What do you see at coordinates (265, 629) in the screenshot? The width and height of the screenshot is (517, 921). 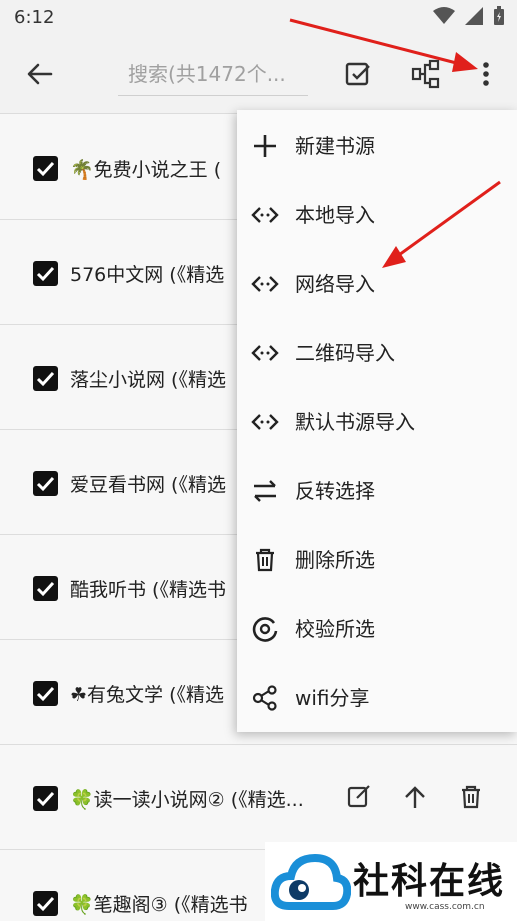 I see `check-circle-icon` at bounding box center [265, 629].